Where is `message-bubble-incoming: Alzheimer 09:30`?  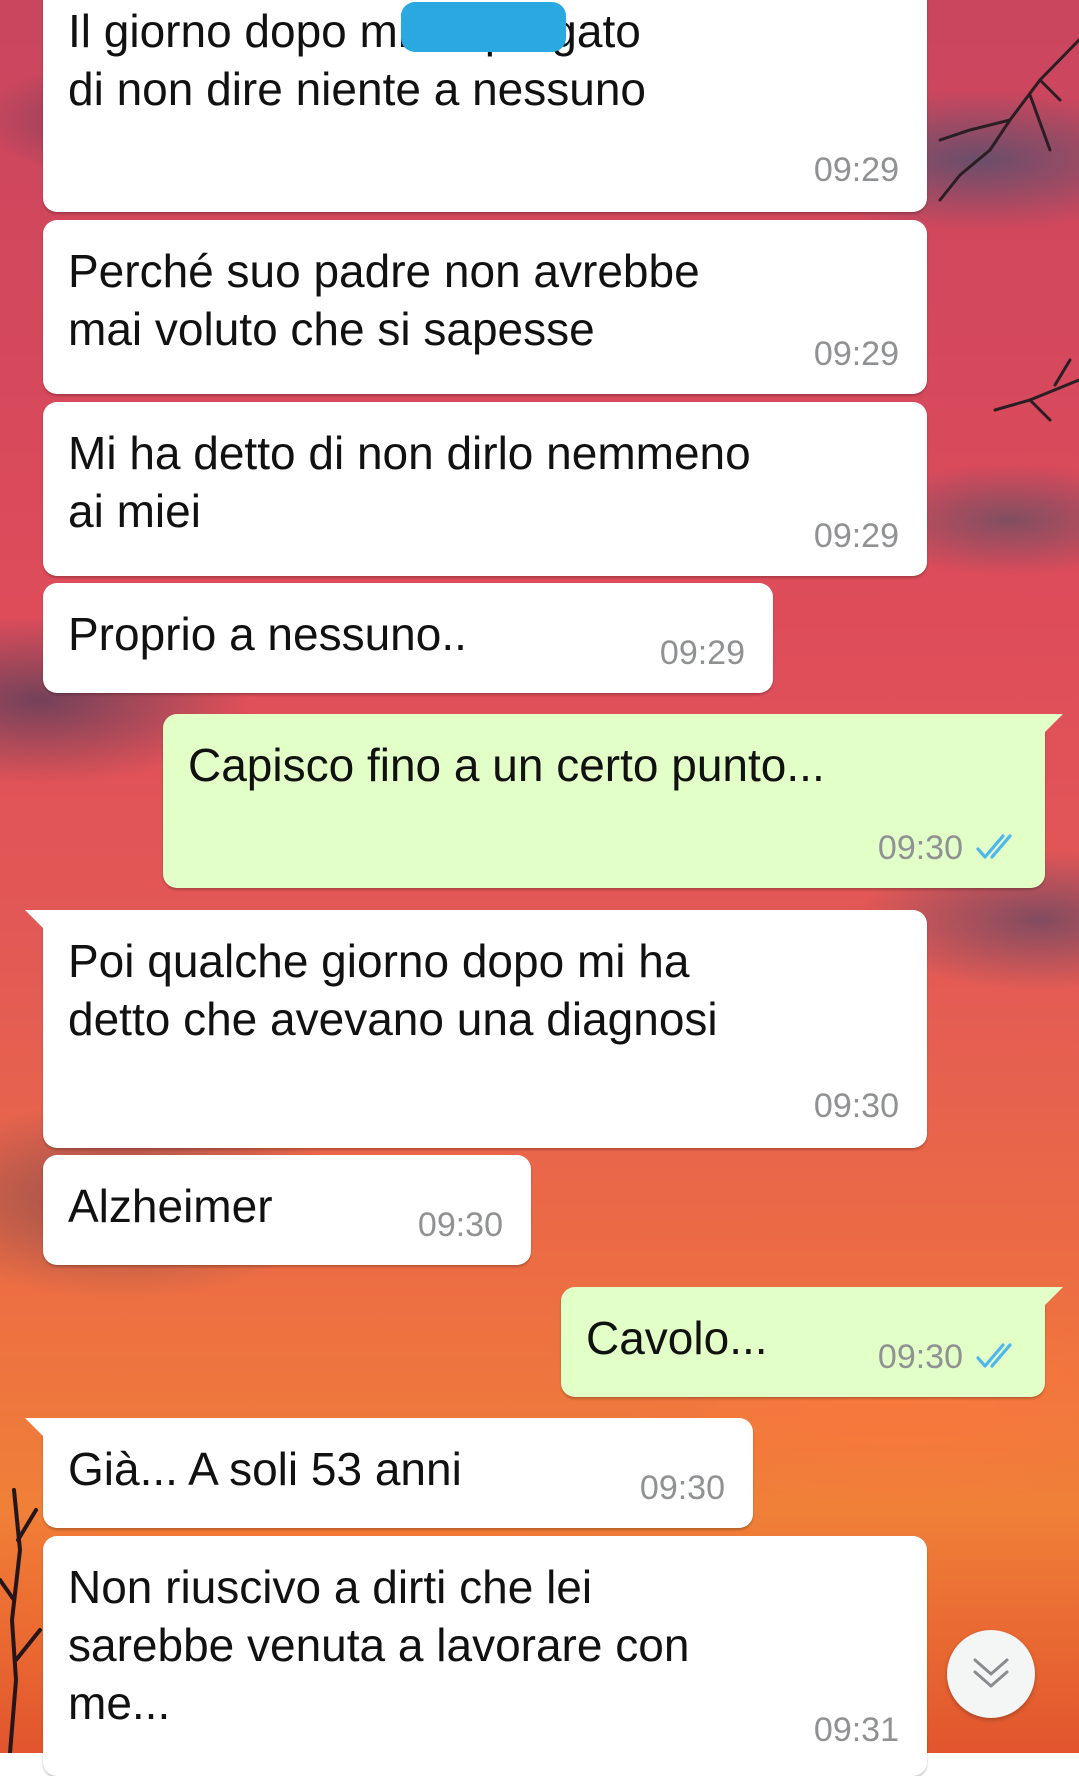 message-bubble-incoming: Alzheimer 09:30 is located at coordinates (287, 1210).